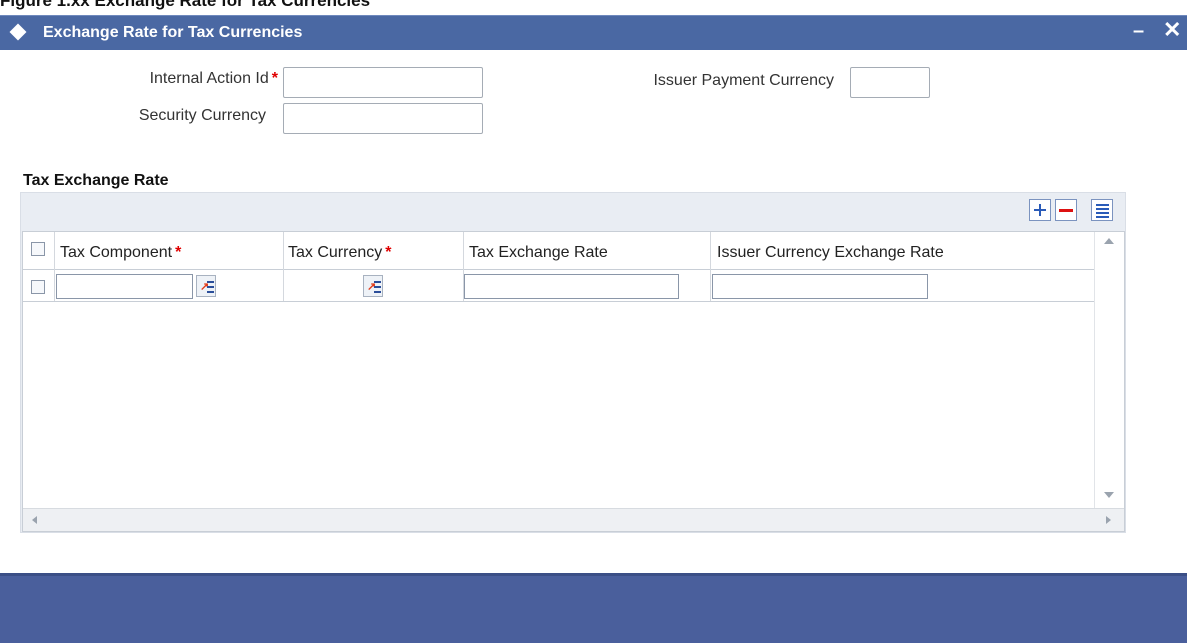 This screenshot has width=1187, height=643. What do you see at coordinates (593, 32) in the screenshot?
I see `window-title-bar: Exchange Rate for Tax Currencies – ✕` at bounding box center [593, 32].